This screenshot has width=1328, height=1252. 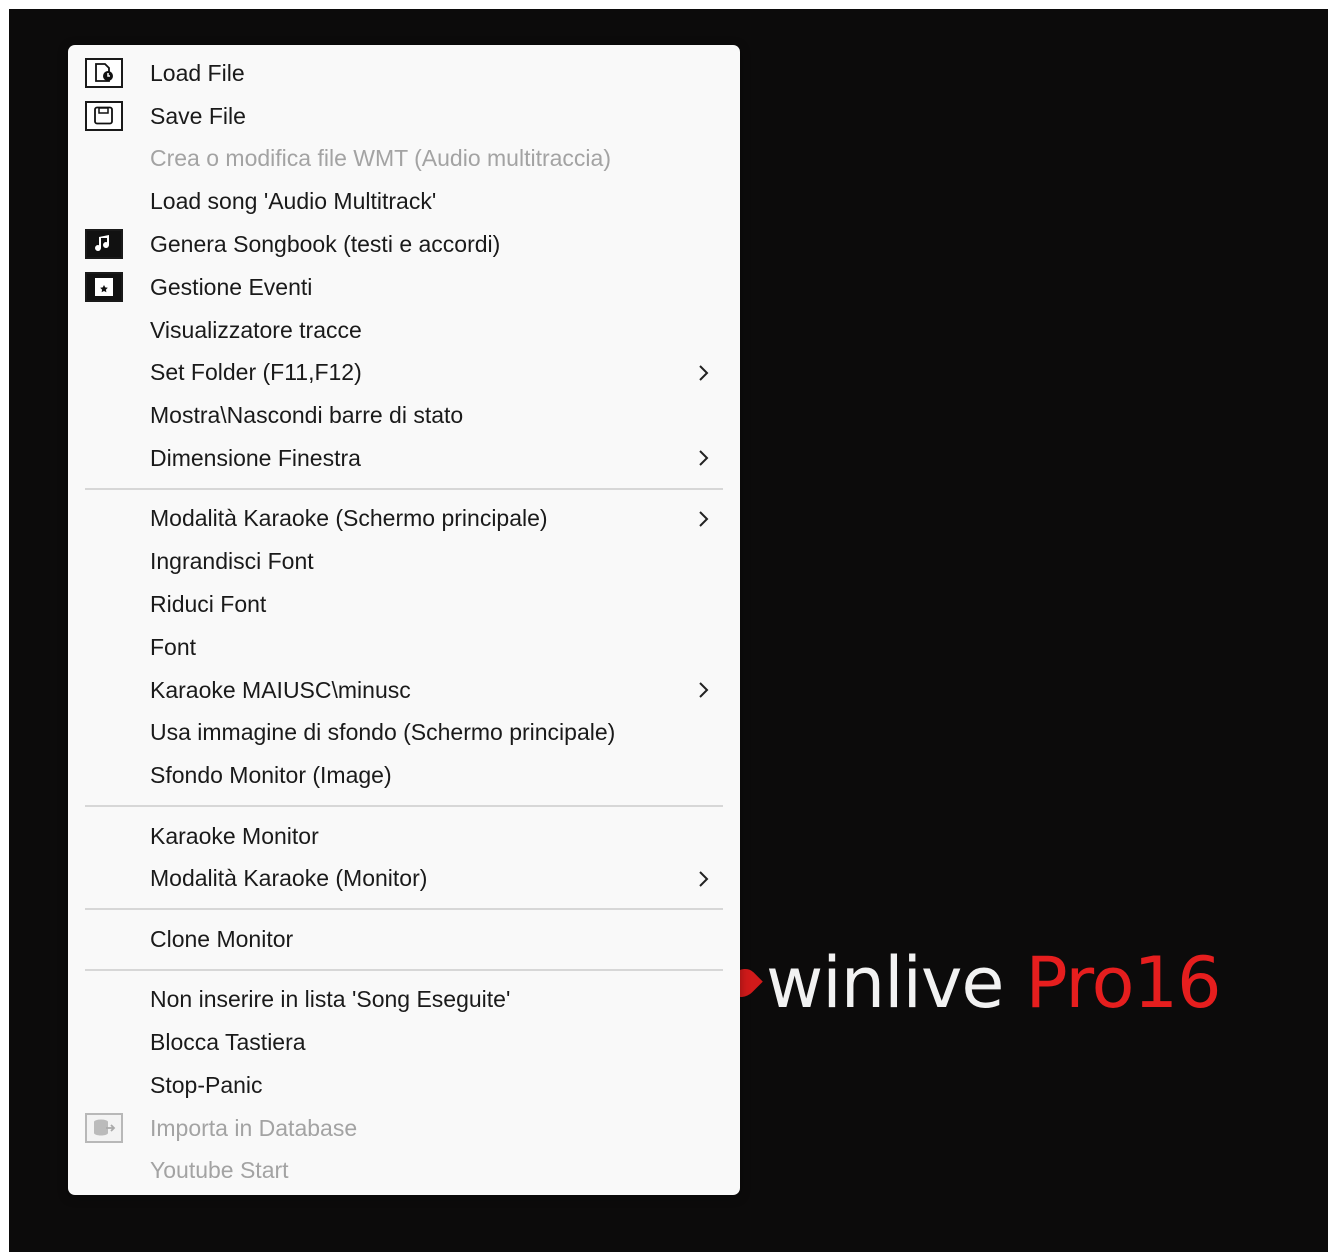 I want to click on menu-item-label: Riduci Font, so click(x=208, y=604).